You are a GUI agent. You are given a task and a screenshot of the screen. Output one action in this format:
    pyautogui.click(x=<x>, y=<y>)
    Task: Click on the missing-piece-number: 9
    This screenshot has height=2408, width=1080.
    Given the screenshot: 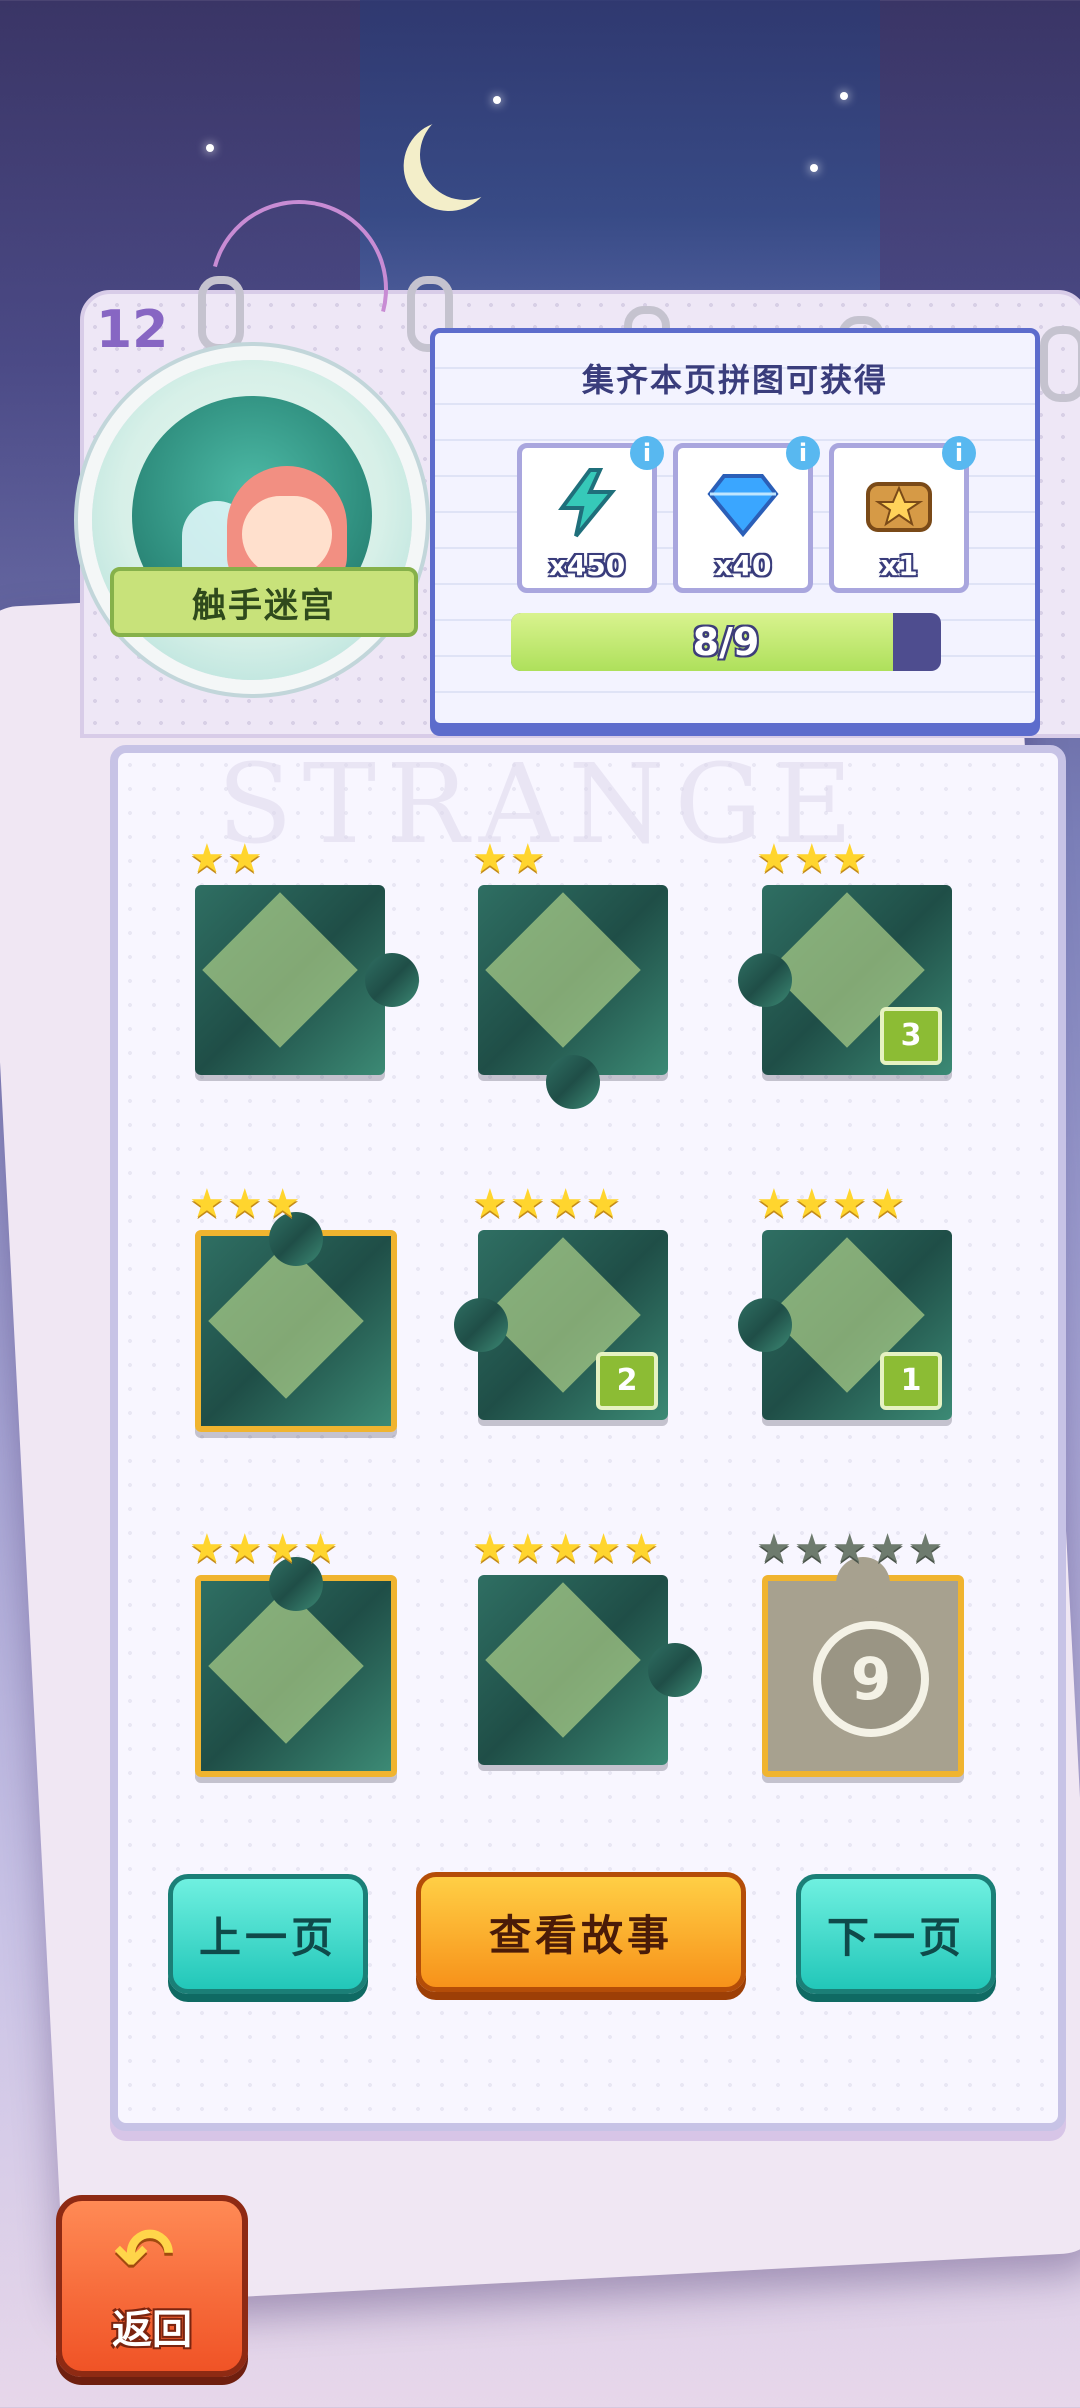 What is the action you would take?
    pyautogui.click(x=871, y=1679)
    